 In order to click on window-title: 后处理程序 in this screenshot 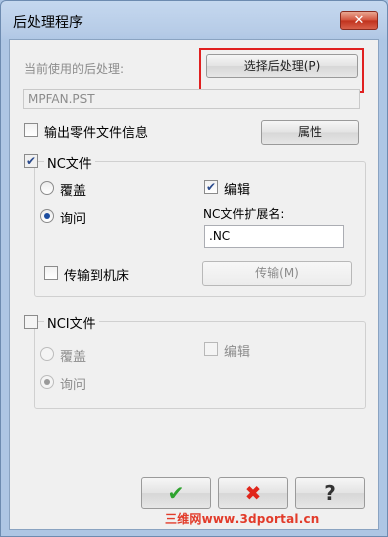, I will do `click(48, 23)`.